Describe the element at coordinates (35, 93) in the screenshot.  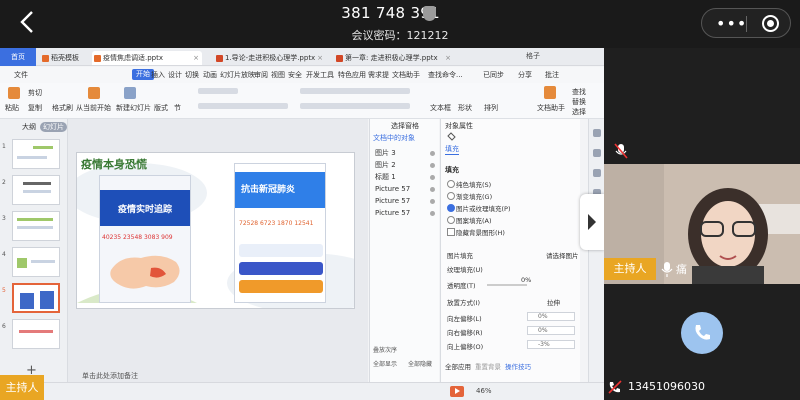
I see `cut-button: 剪切` at that location.